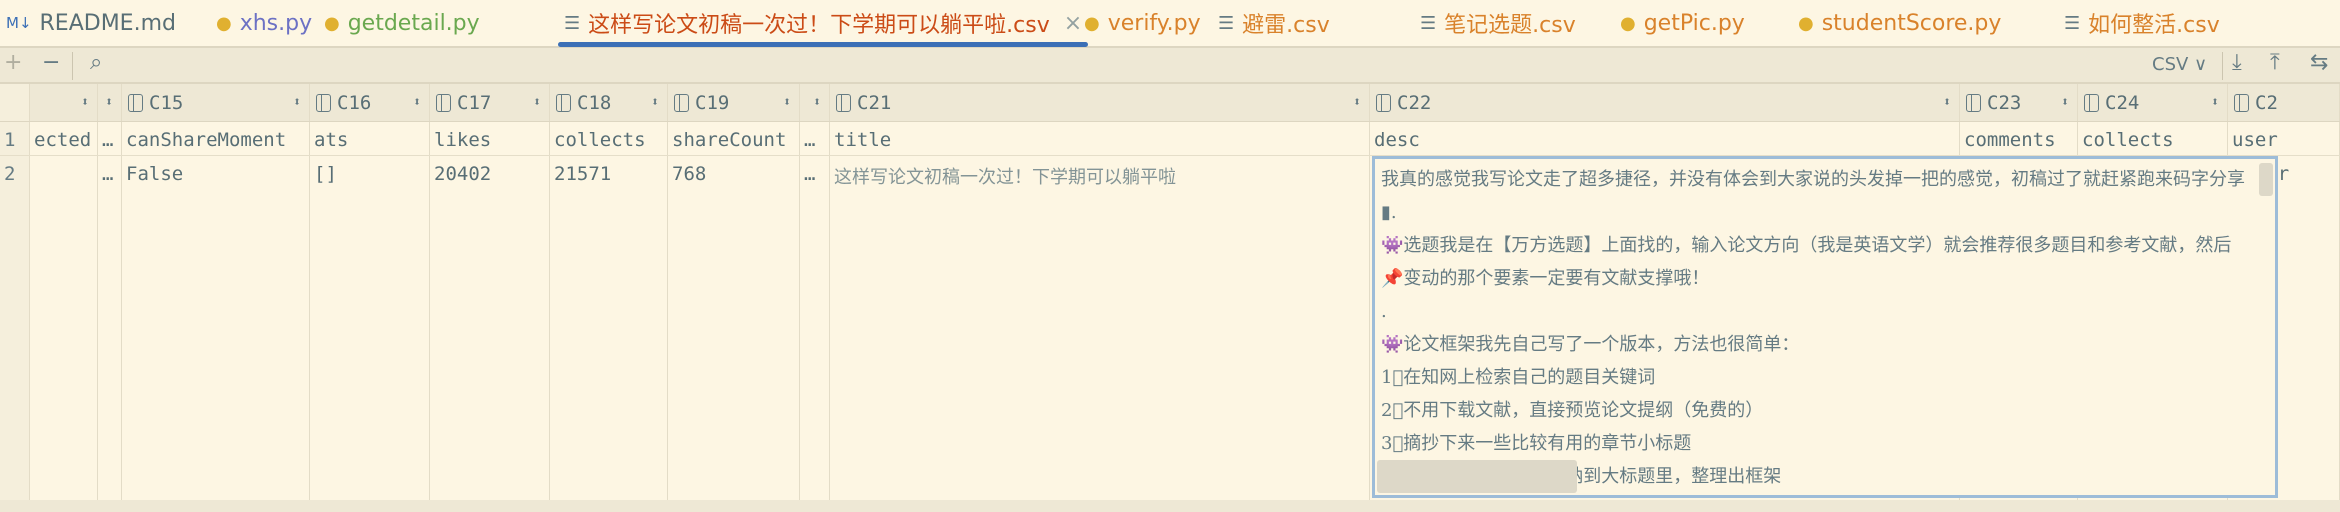 The height and width of the screenshot is (512, 2340). Describe the element at coordinates (490, 328) in the screenshot. I see `table-cell: 20402` at that location.